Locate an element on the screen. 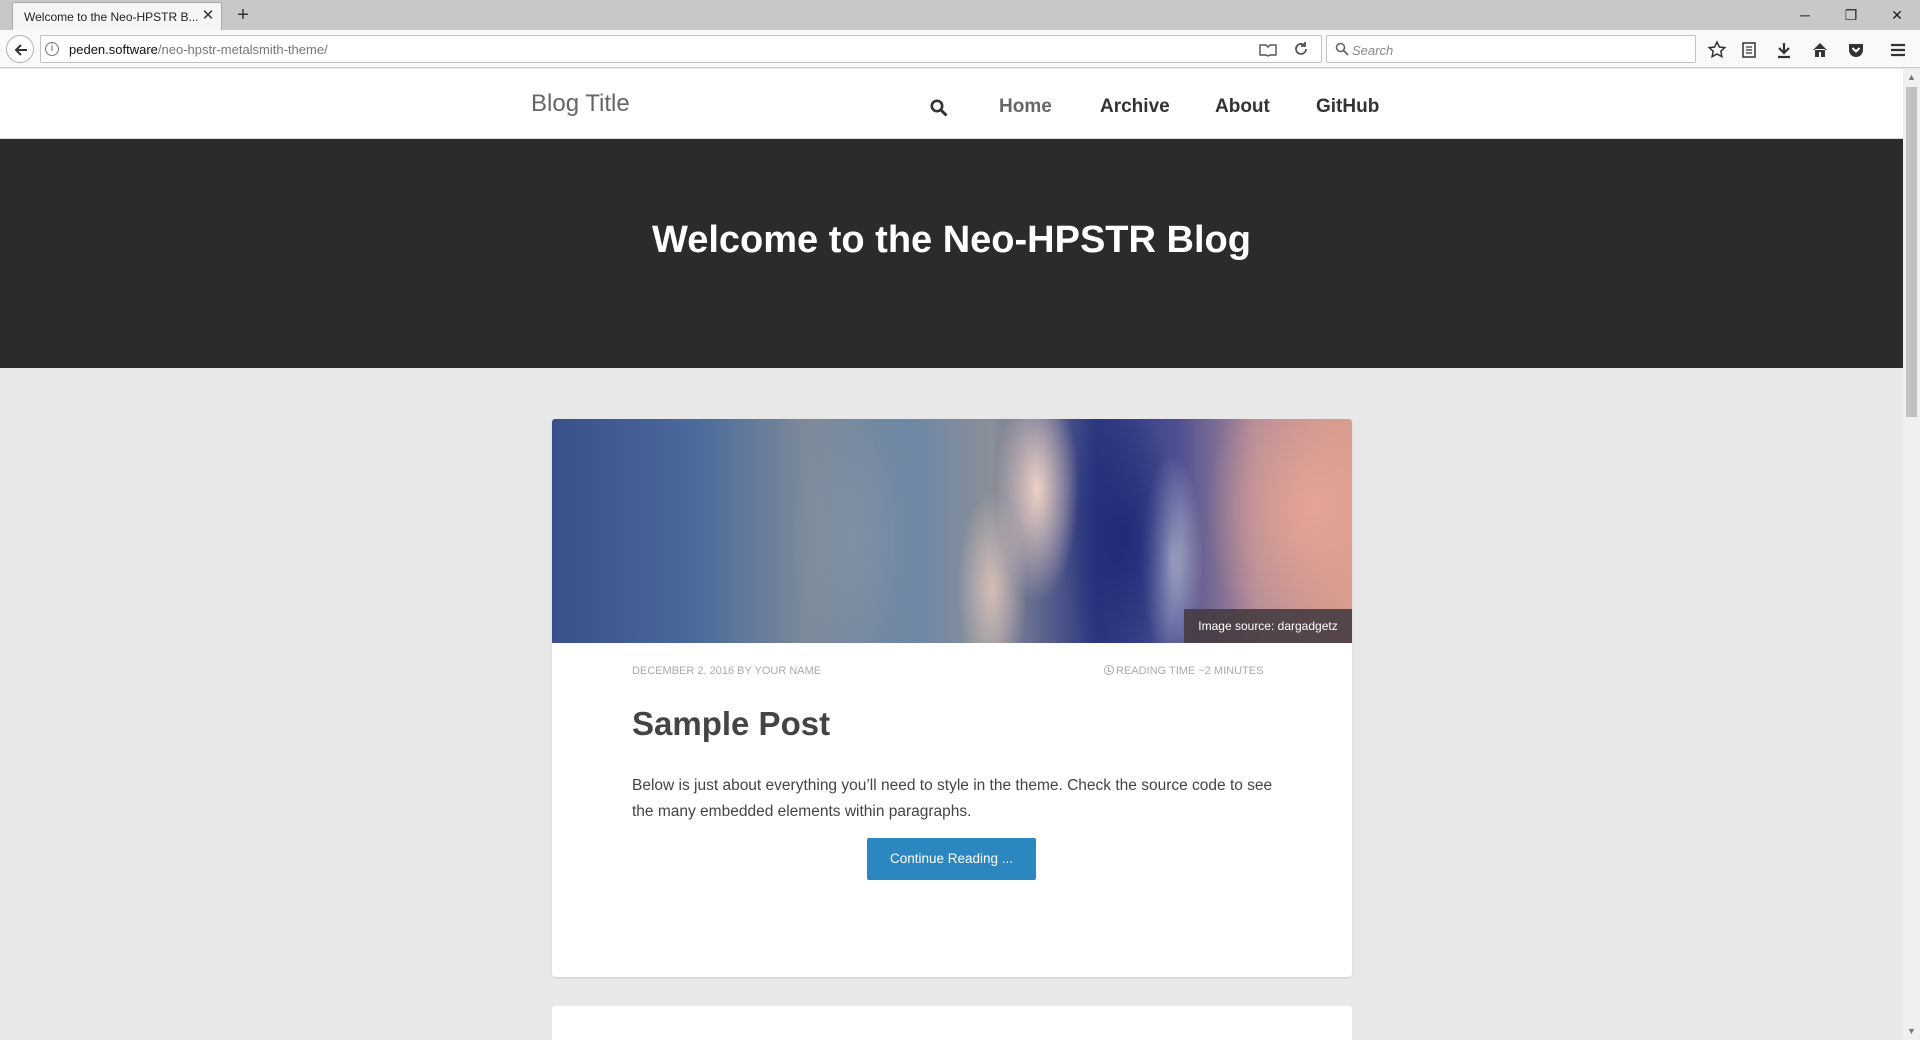  post-date-author: December 2, 2016 by Your Name is located at coordinates (727, 671).